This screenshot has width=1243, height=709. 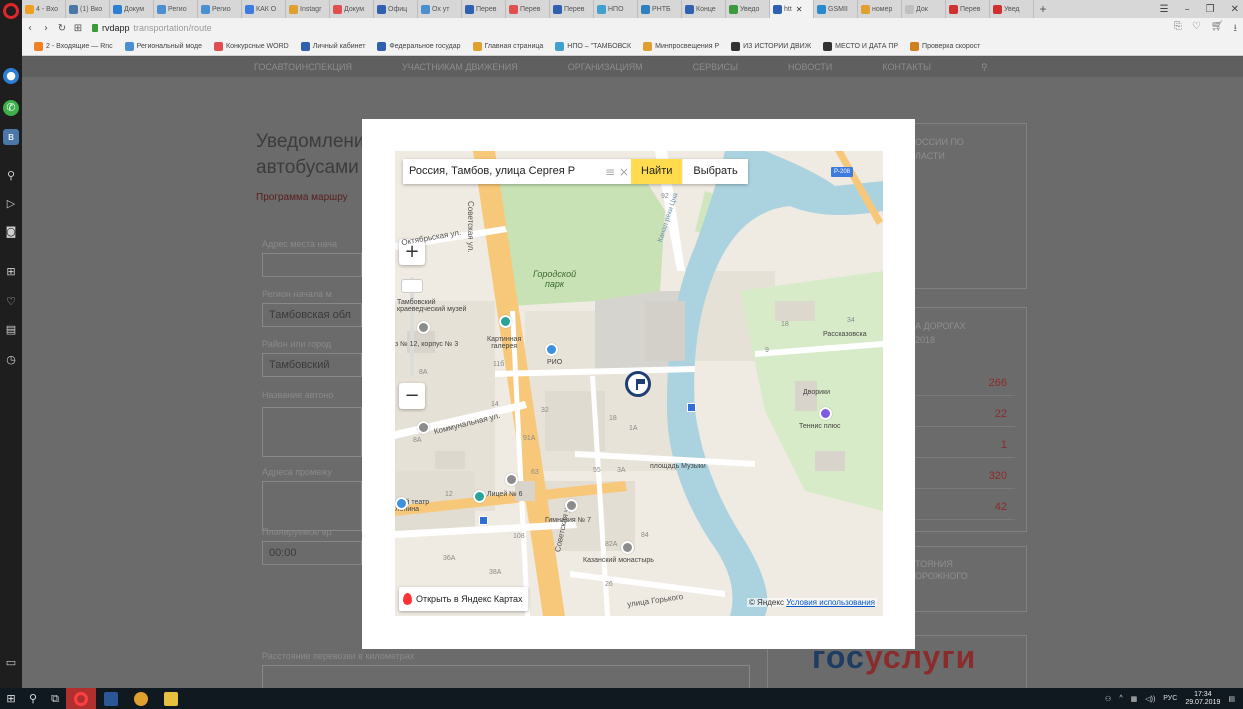 What do you see at coordinates (78, 28) in the screenshot?
I see `speed-dial-grid-icon: ⊞` at bounding box center [78, 28].